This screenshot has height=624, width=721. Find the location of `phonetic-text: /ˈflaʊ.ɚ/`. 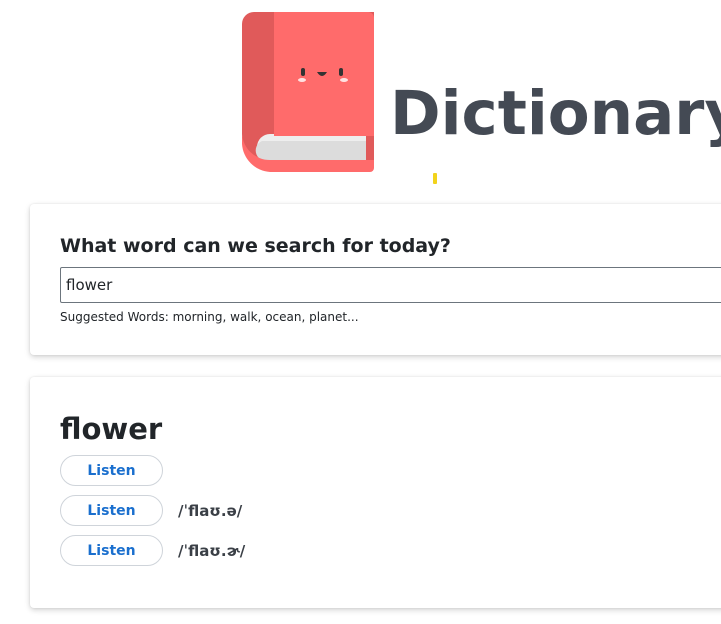

phonetic-text: /ˈflaʊ.ɚ/ is located at coordinates (212, 550).